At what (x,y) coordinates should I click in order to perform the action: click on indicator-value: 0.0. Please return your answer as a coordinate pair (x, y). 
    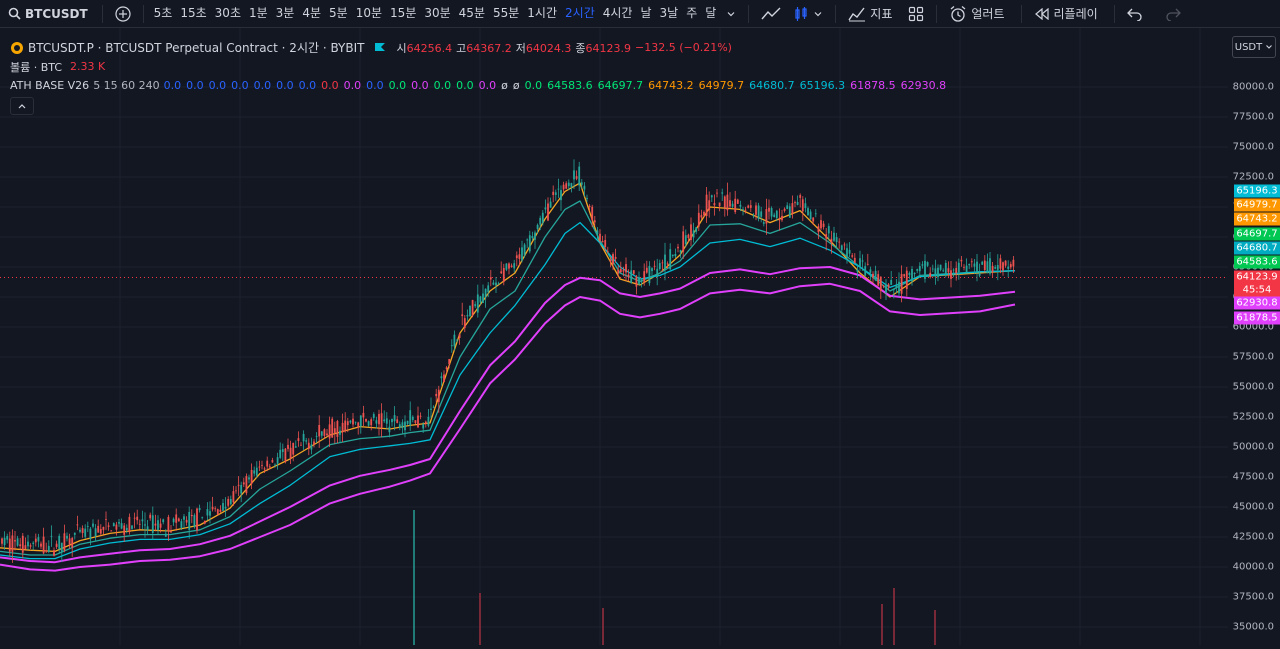
    Looking at the image, I should click on (217, 85).